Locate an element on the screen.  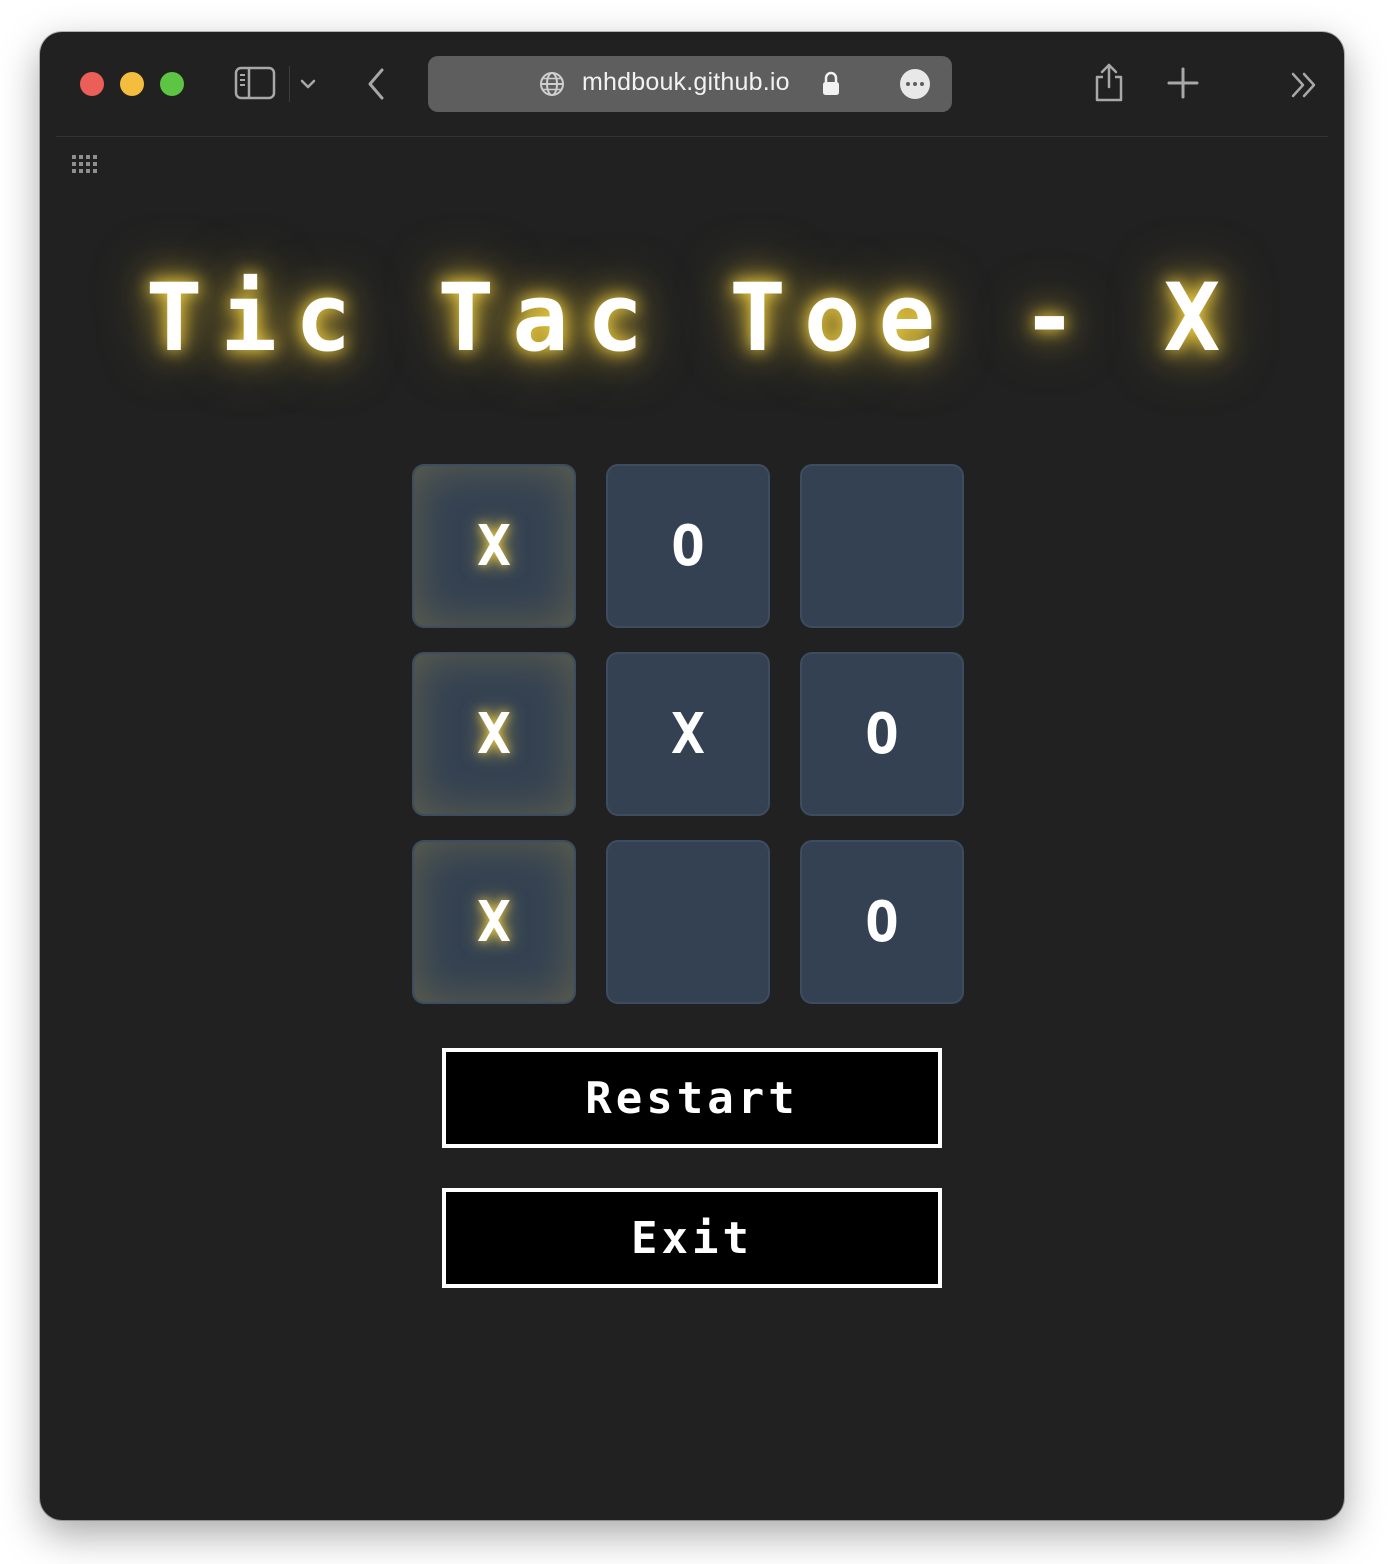
board-cell-1-2: O is located at coordinates (882, 734).